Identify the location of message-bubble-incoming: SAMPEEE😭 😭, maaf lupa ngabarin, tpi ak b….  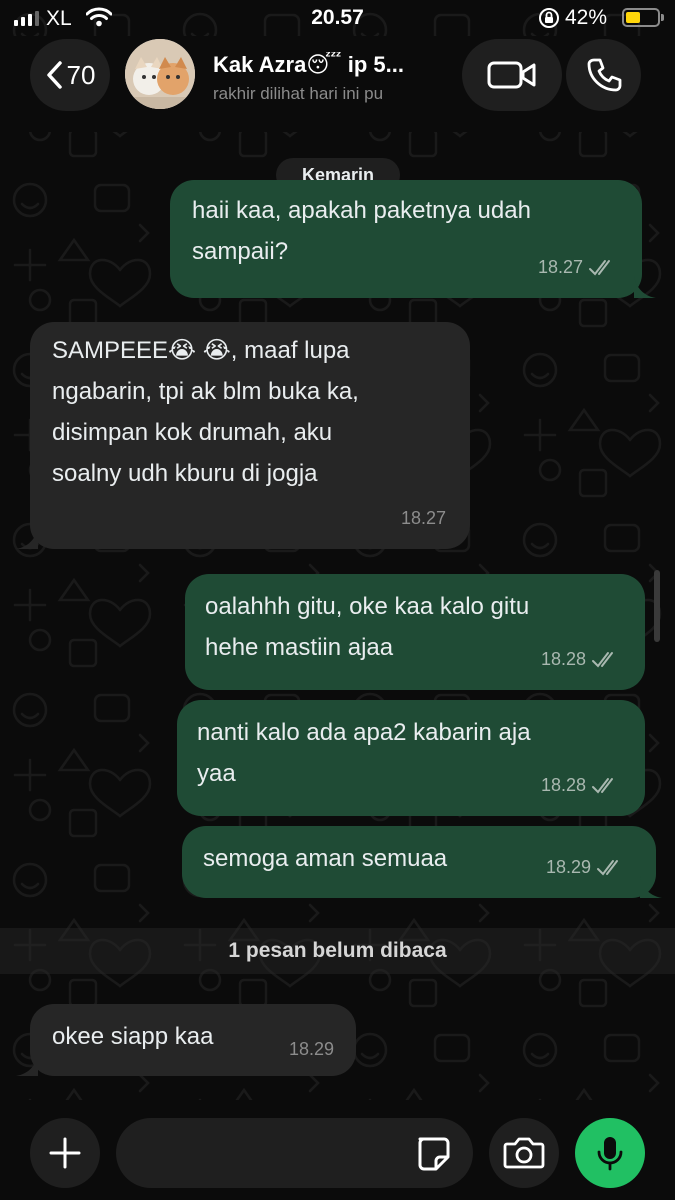
(243, 435).